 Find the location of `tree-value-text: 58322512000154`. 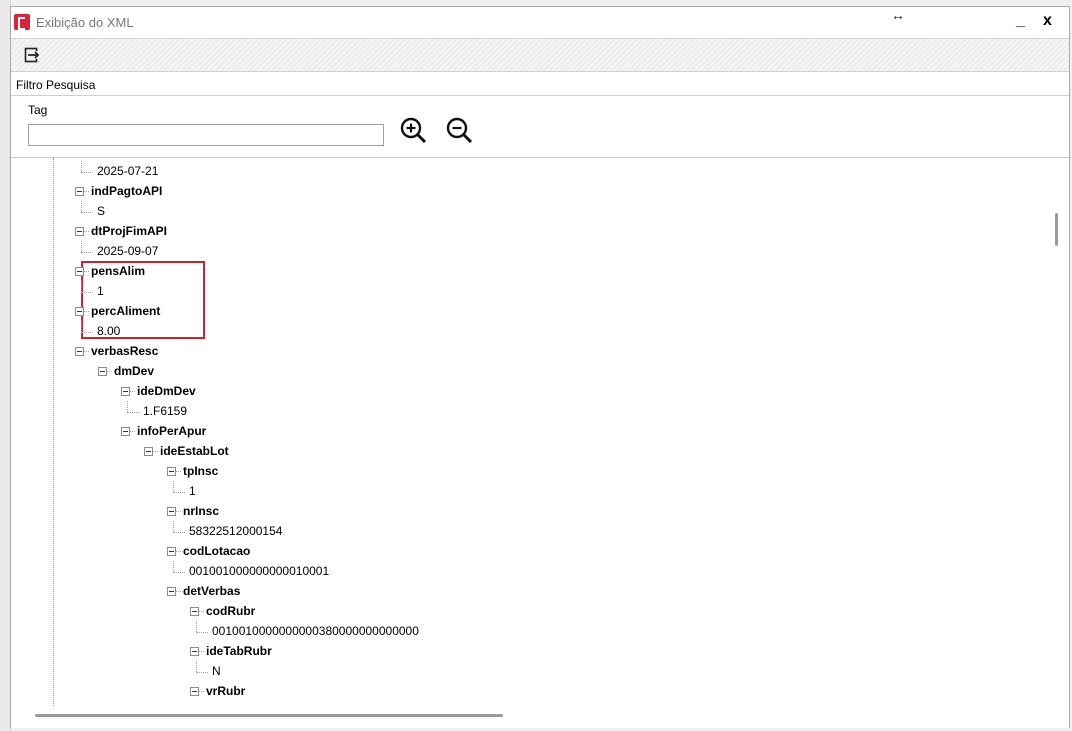

tree-value-text: 58322512000154 is located at coordinates (236, 531).